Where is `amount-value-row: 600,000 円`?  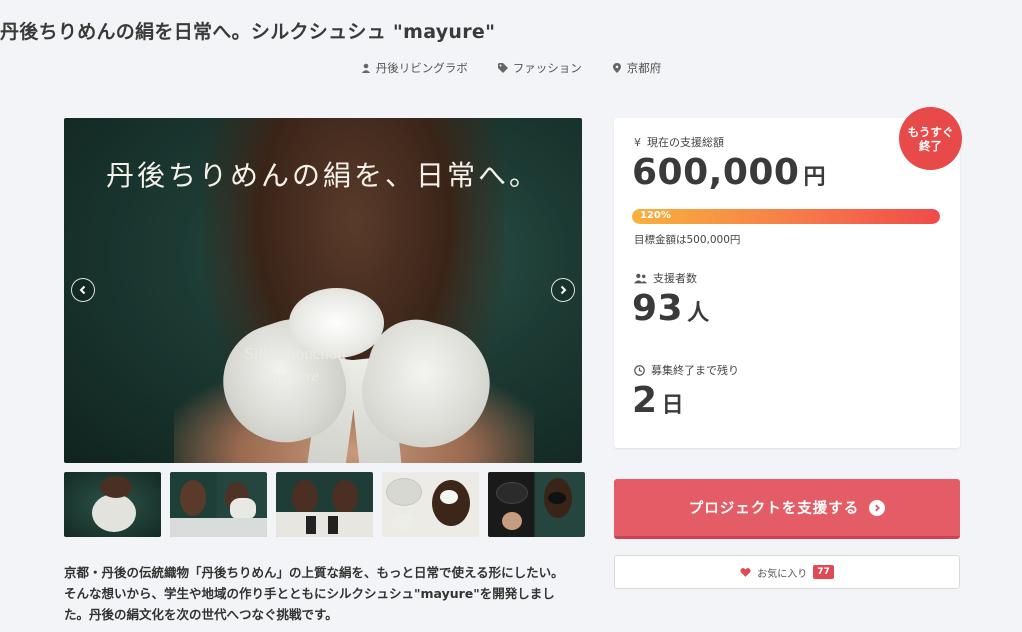
amount-value-row: 600,000 円 is located at coordinates (728, 172).